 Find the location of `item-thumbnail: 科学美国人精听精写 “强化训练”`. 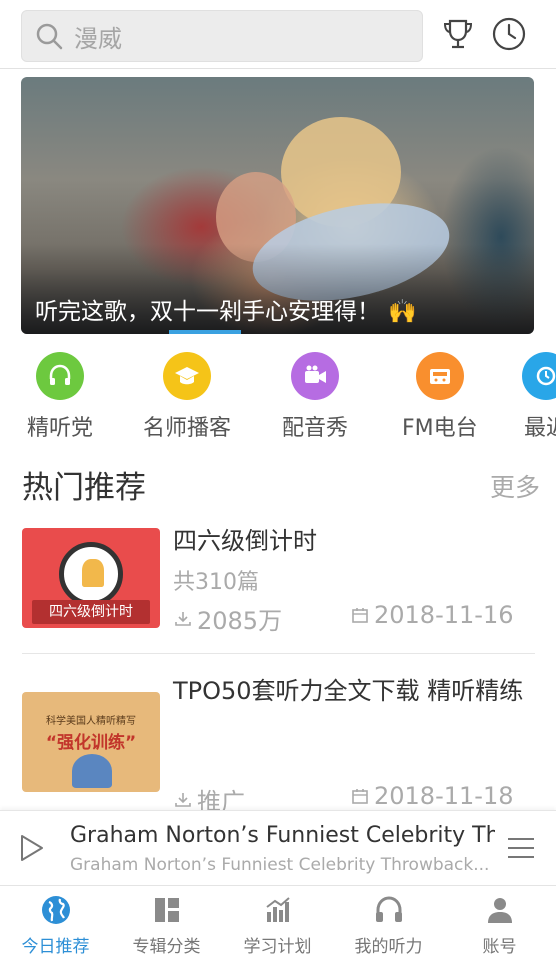

item-thumbnail: 科学美国人精听精写 “强化训练” is located at coordinates (91, 742).